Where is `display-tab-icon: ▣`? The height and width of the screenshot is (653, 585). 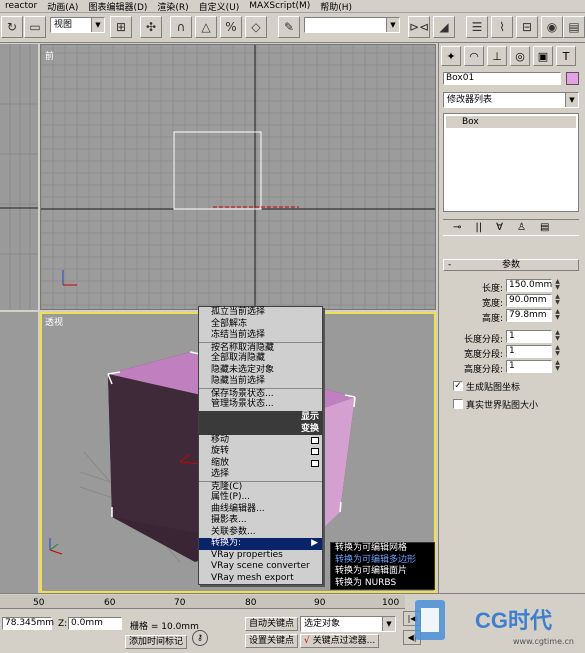 display-tab-icon: ▣ is located at coordinates (543, 56).